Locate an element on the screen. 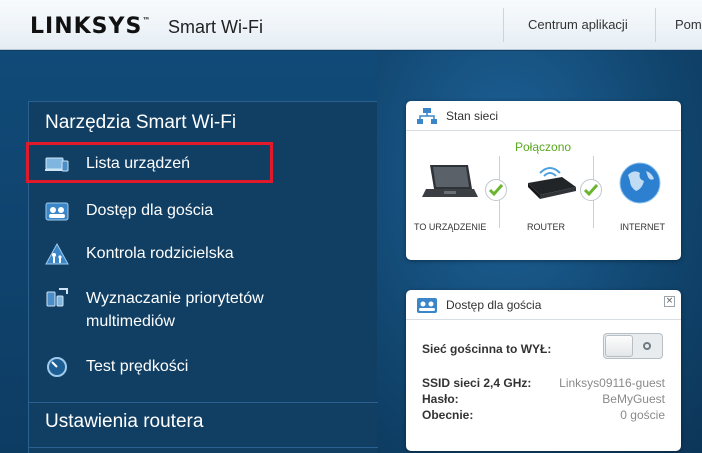  menu-section-title-tools: Narzędzia Smart Wi-Fi is located at coordinates (141, 122).